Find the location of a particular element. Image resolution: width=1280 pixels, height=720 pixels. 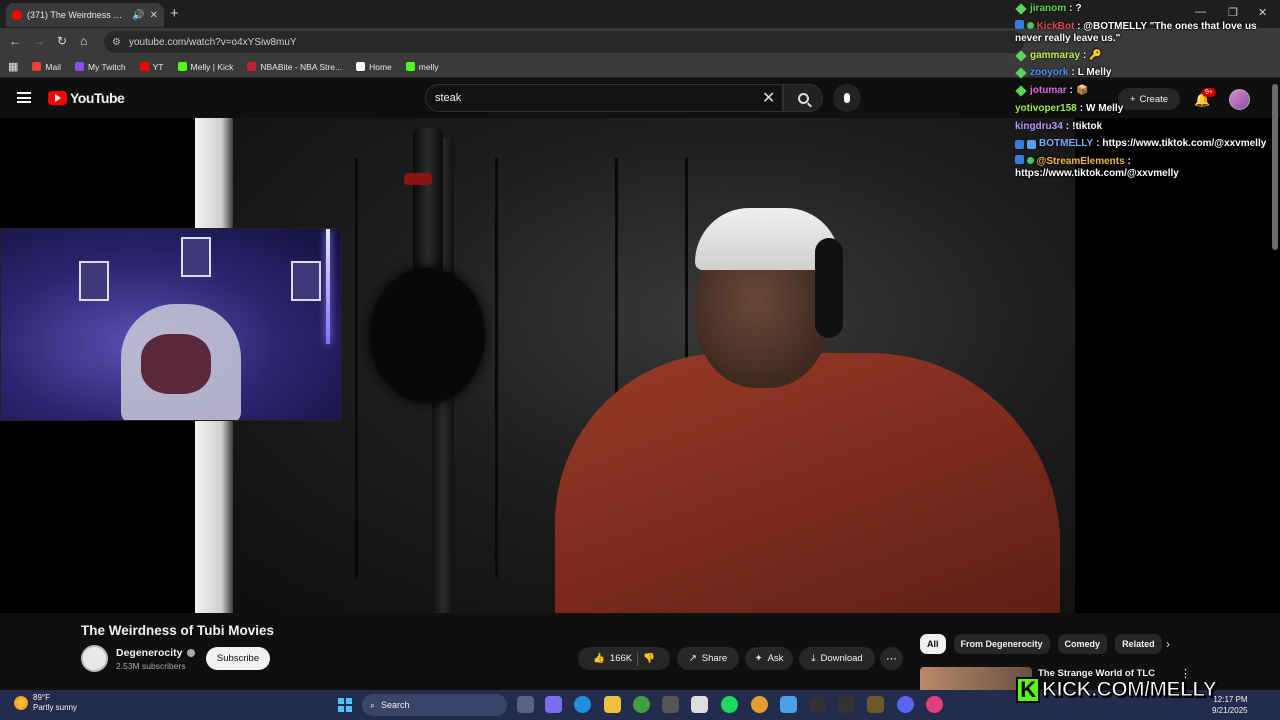

kick-overlay-banner: K KICK.COM/MELLY is located at coordinates (1116, 690).